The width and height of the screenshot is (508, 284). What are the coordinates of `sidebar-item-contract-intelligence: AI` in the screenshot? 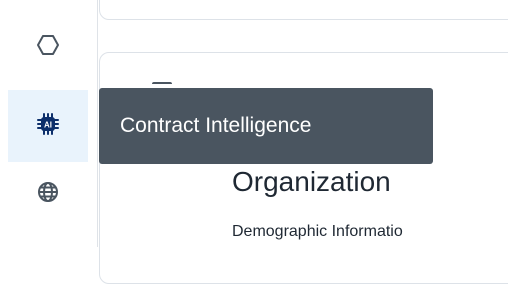 It's located at (48, 126).